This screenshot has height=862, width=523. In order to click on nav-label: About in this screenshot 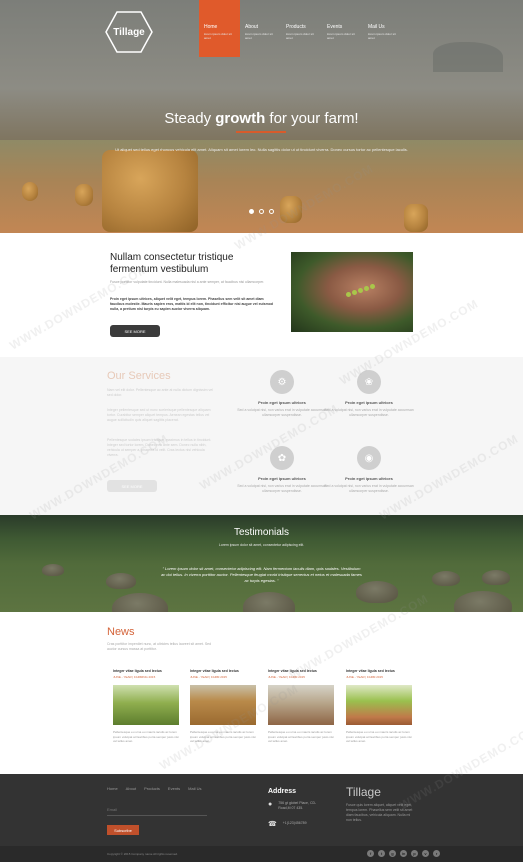, I will do `click(252, 27)`.